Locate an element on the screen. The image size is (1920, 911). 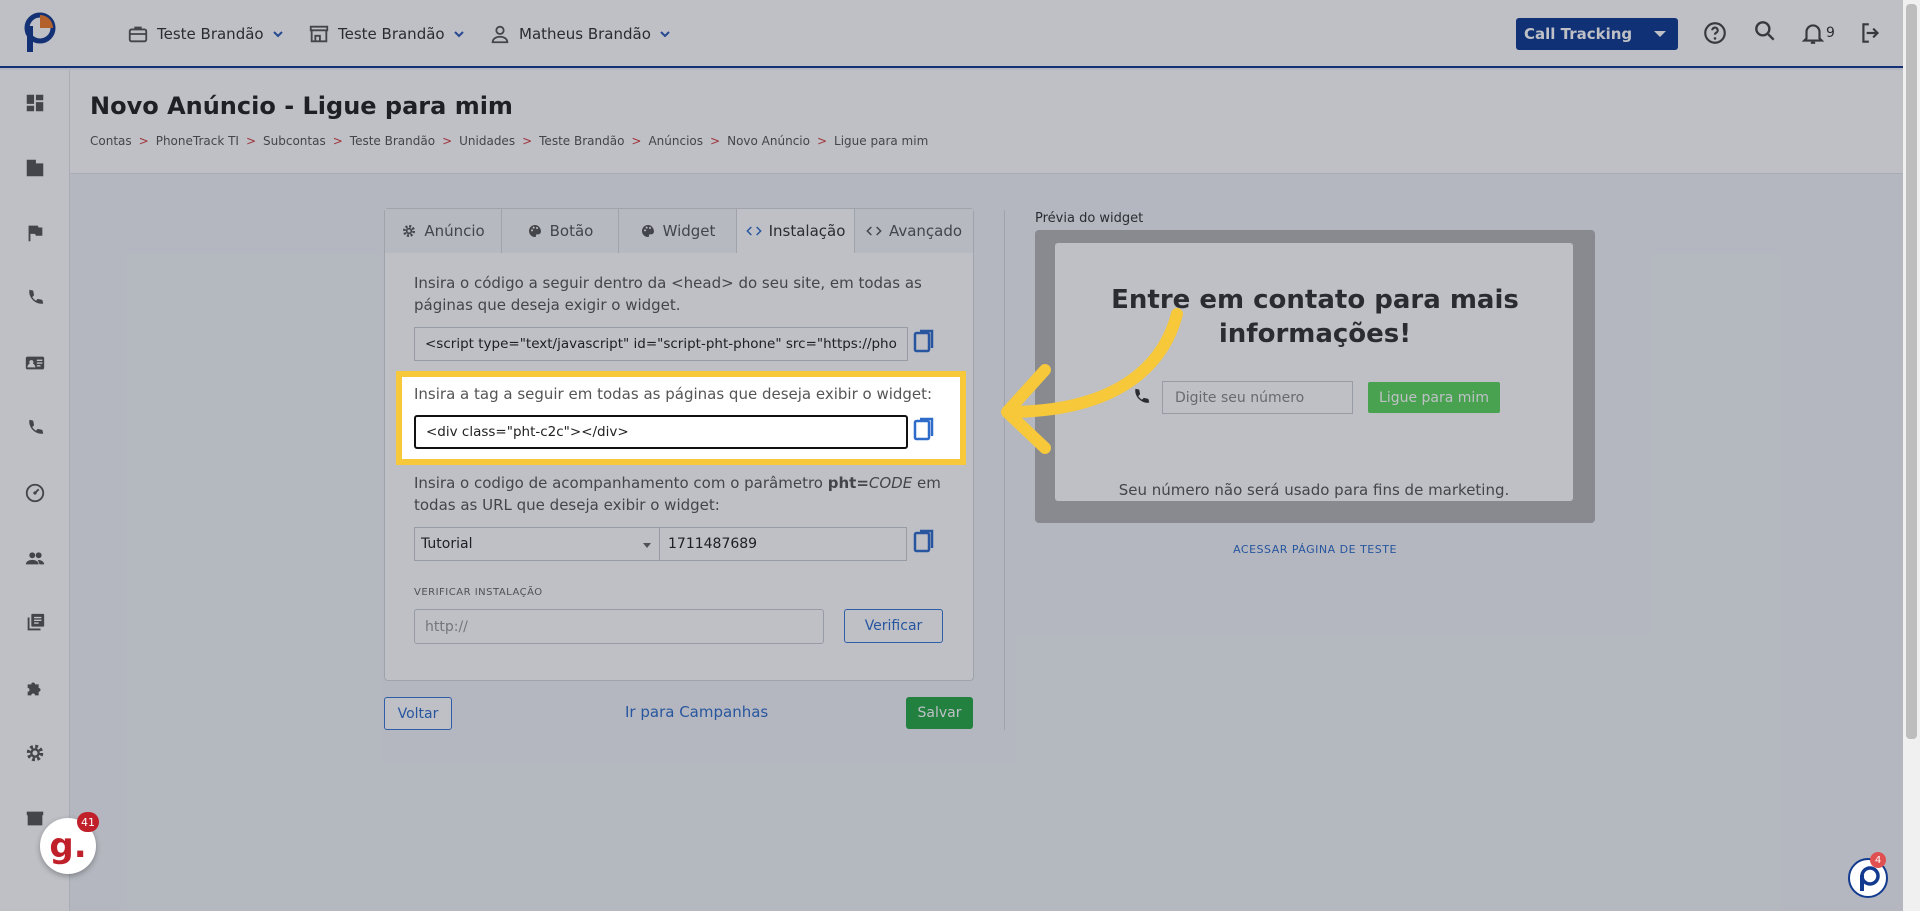
breadcrumb-item: Unidades is located at coordinates (487, 141).